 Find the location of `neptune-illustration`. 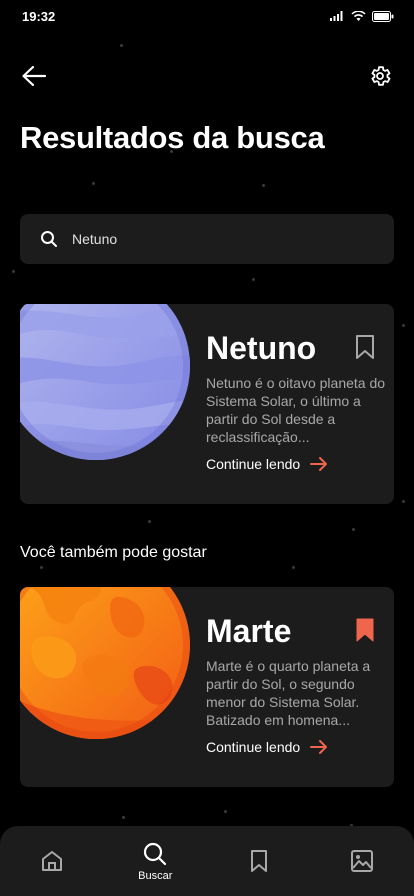

neptune-illustration is located at coordinates (105, 382).